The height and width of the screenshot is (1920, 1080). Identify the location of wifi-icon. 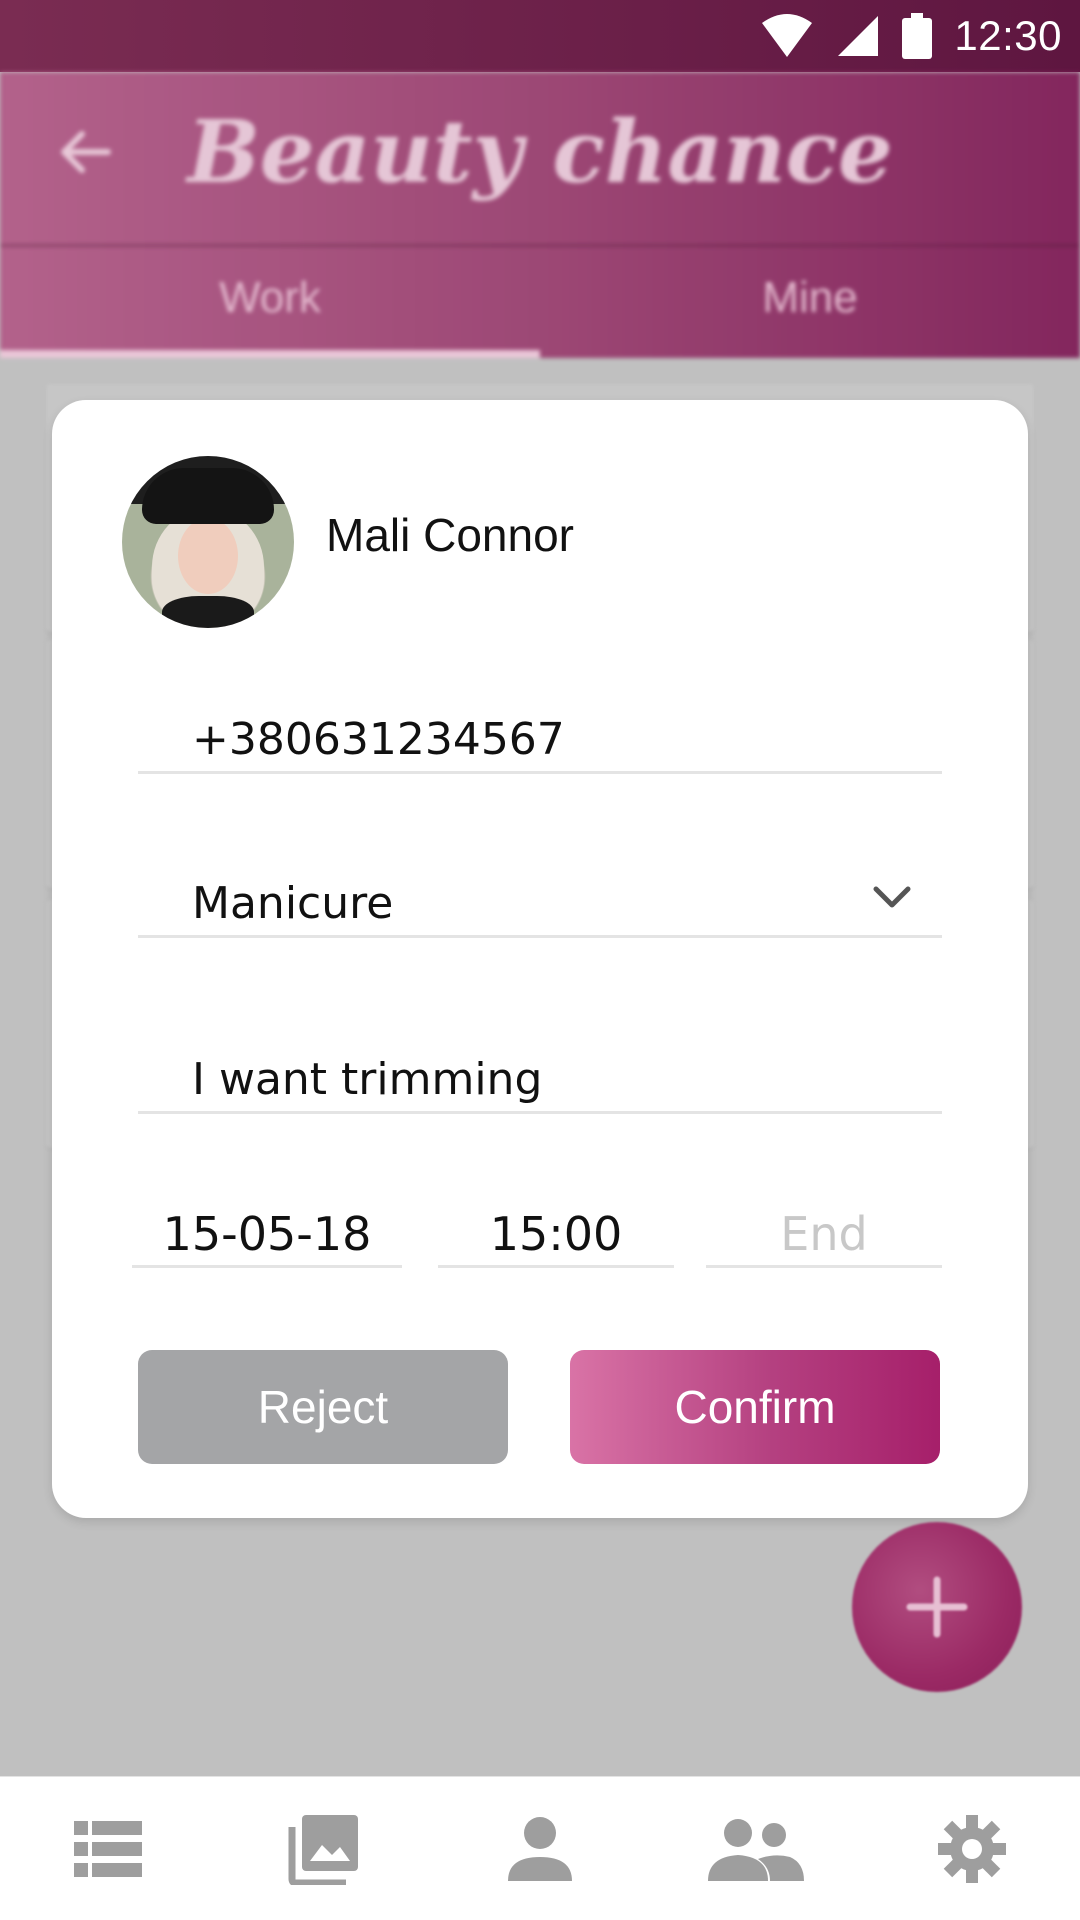
(787, 35).